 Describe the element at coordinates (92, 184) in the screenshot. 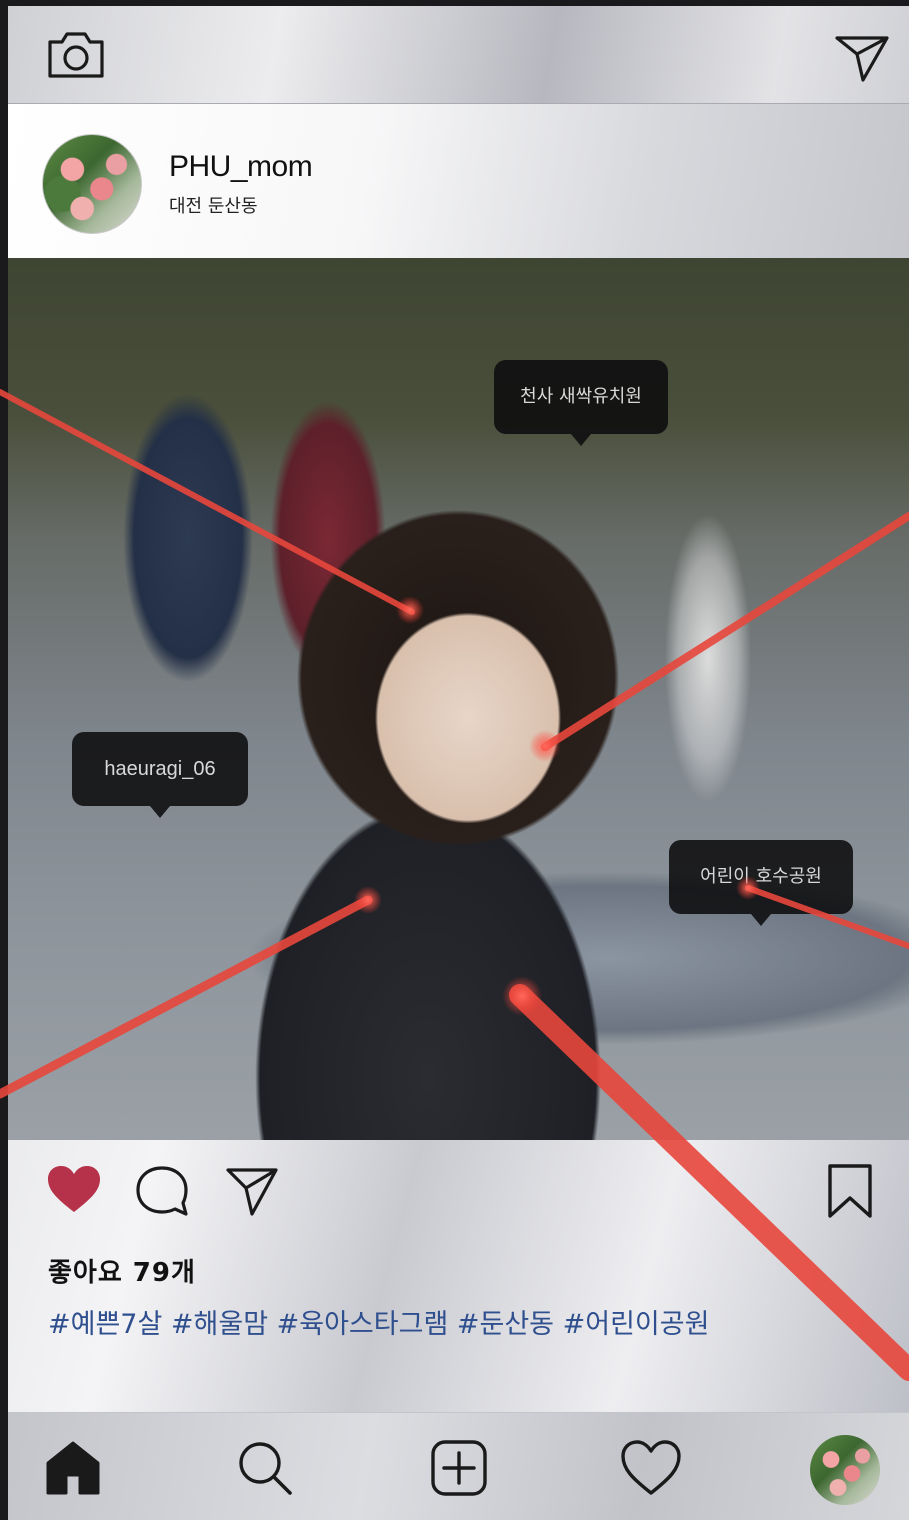

I see `avatar` at that location.